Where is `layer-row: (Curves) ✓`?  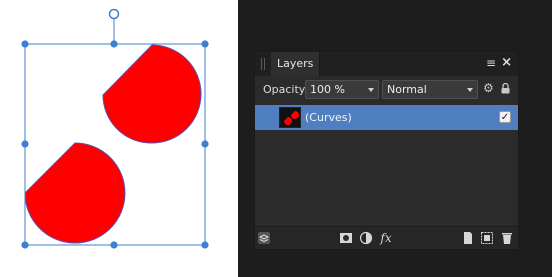 layer-row: (Curves) ✓ is located at coordinates (386, 117).